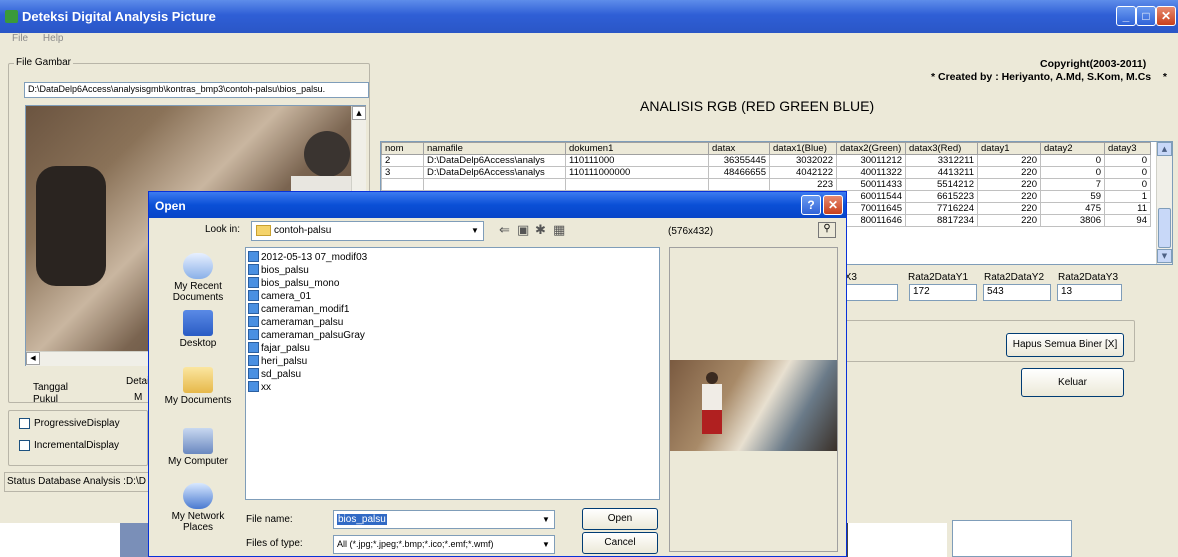  I want to click on table-cell: 110111000000, so click(637, 172).